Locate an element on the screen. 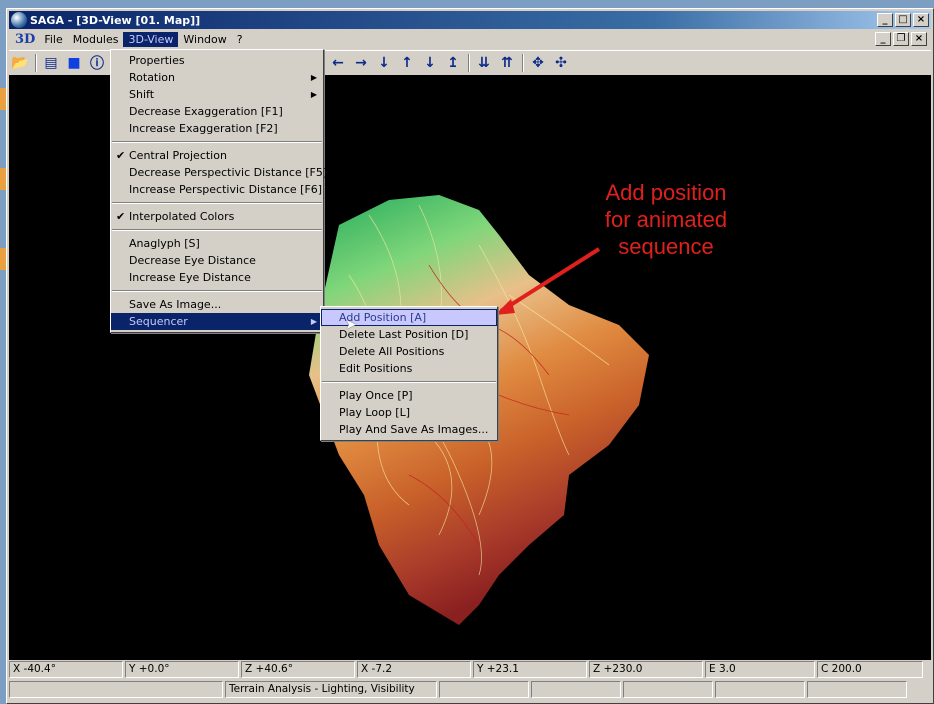 This screenshot has width=934, height=704. maximize-button: □ is located at coordinates (903, 20).